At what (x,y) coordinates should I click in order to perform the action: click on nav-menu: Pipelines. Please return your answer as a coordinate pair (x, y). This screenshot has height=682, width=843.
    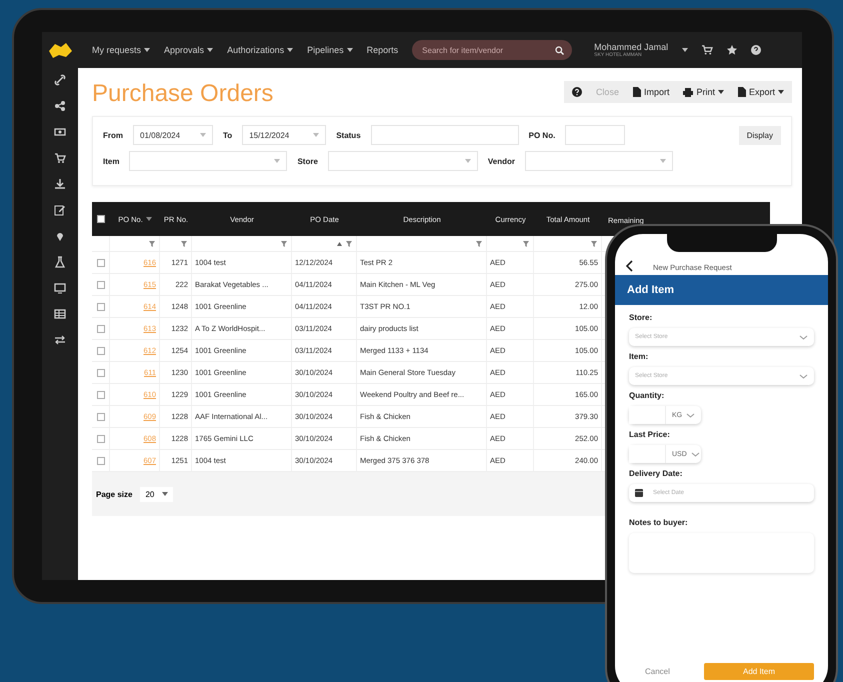
    Looking at the image, I should click on (330, 50).